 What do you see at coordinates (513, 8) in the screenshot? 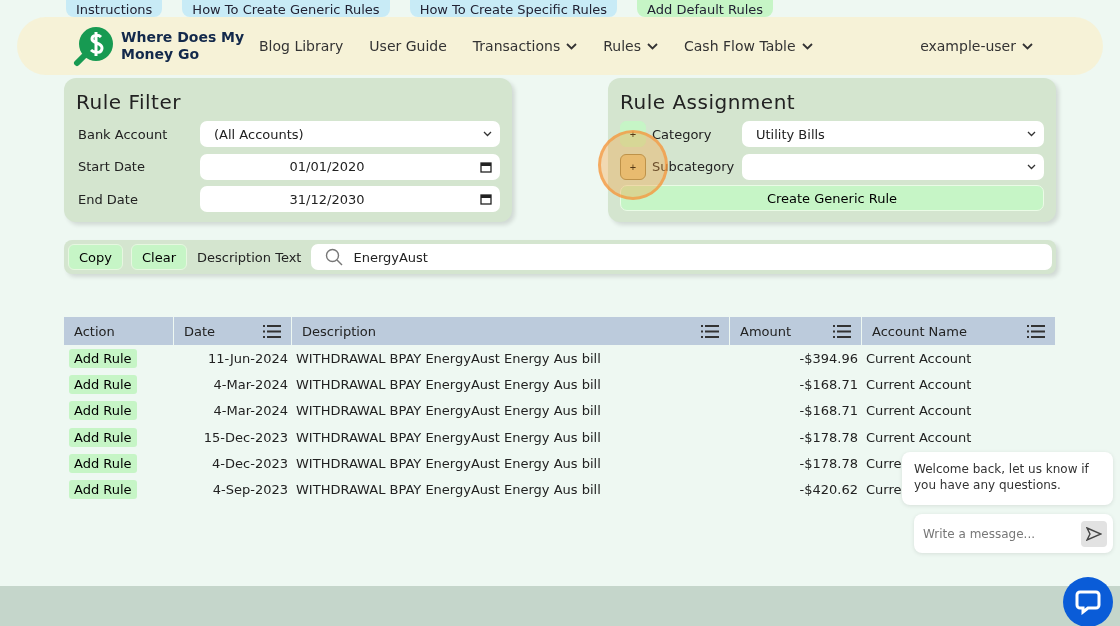
I see `help-tab-button: How To Create Specific Rules` at bounding box center [513, 8].